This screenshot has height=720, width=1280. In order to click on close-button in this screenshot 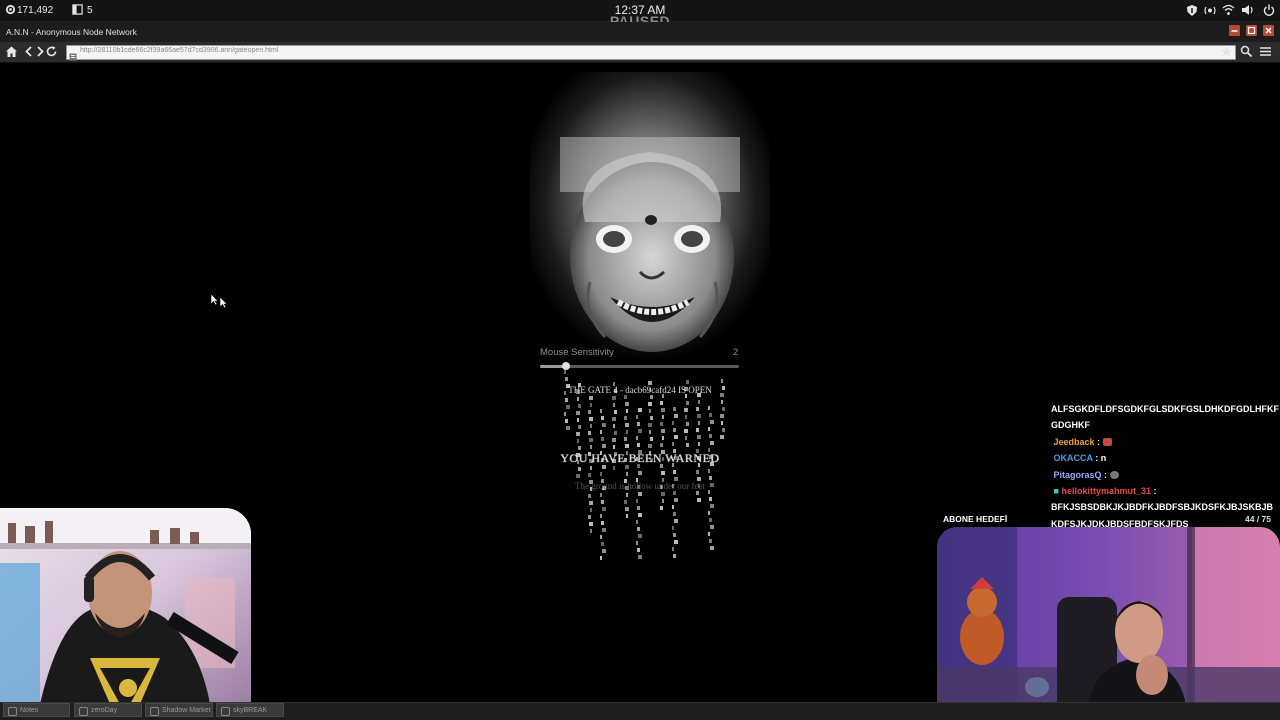, I will do `click(1268, 30)`.